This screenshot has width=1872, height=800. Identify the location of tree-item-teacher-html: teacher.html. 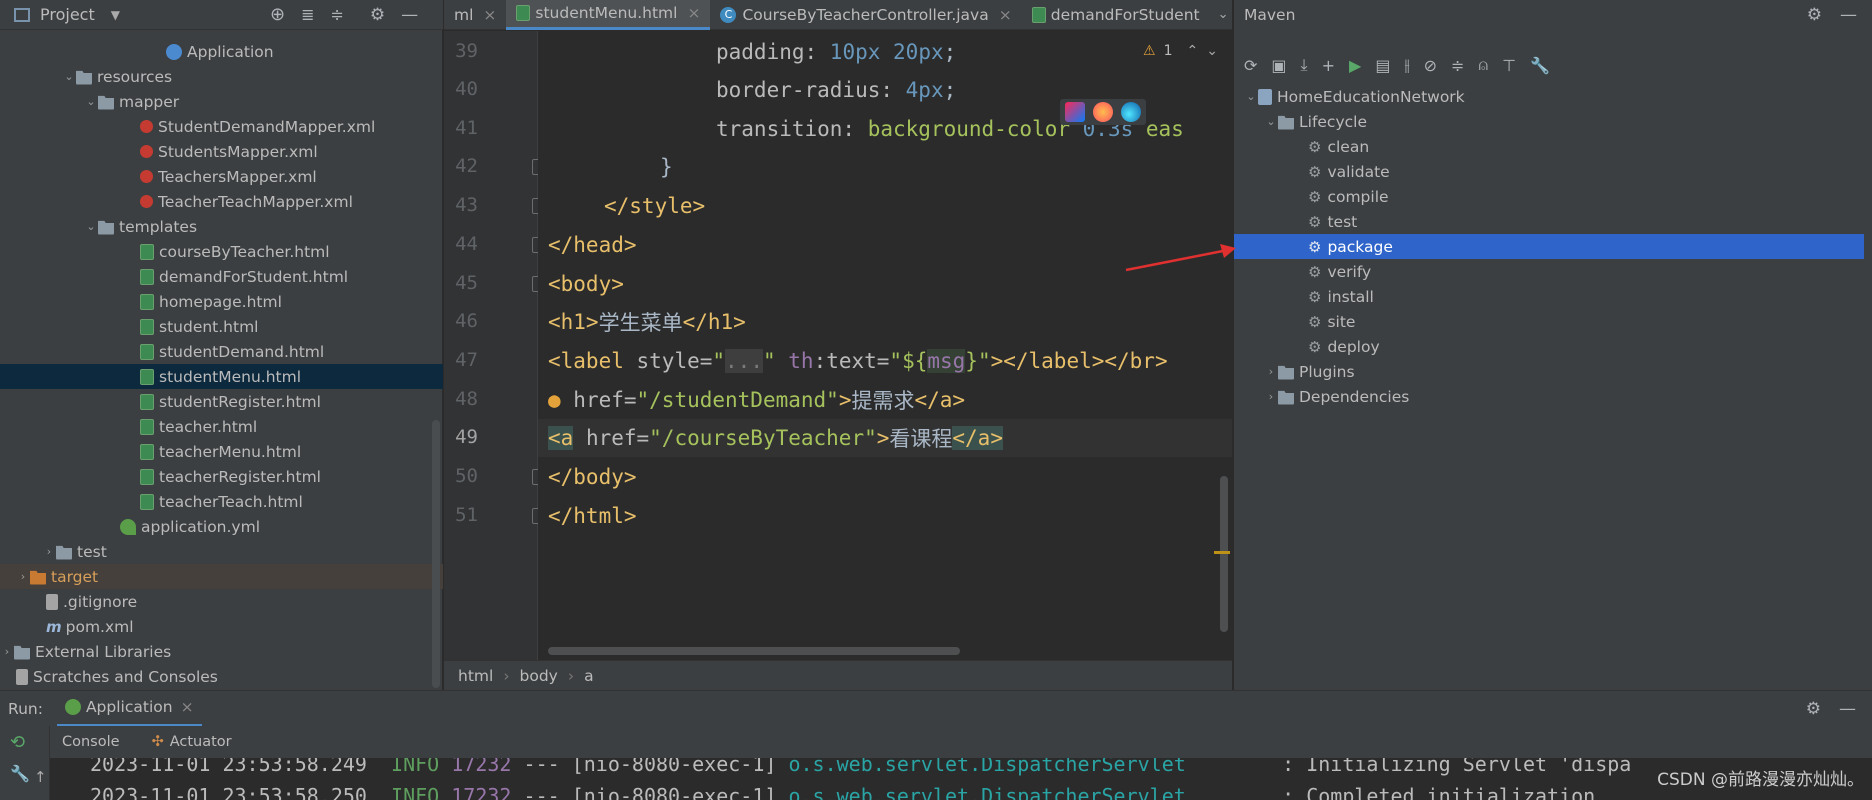
(221, 426).